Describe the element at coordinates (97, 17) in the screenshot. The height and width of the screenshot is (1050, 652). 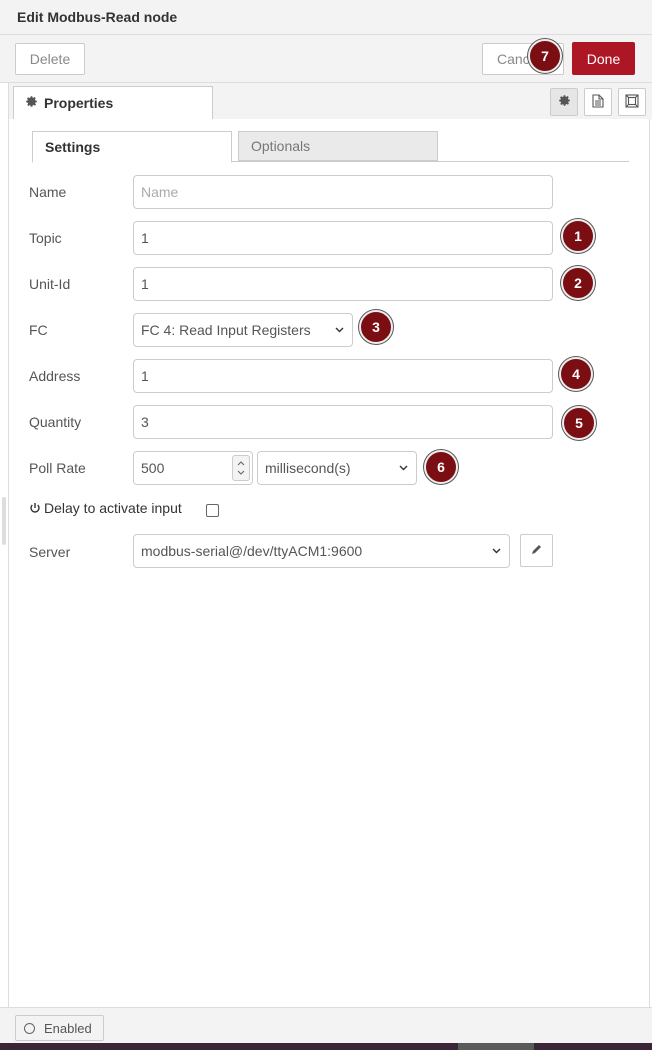
I see `dialog-title: Edit Modbus-Read node` at that location.